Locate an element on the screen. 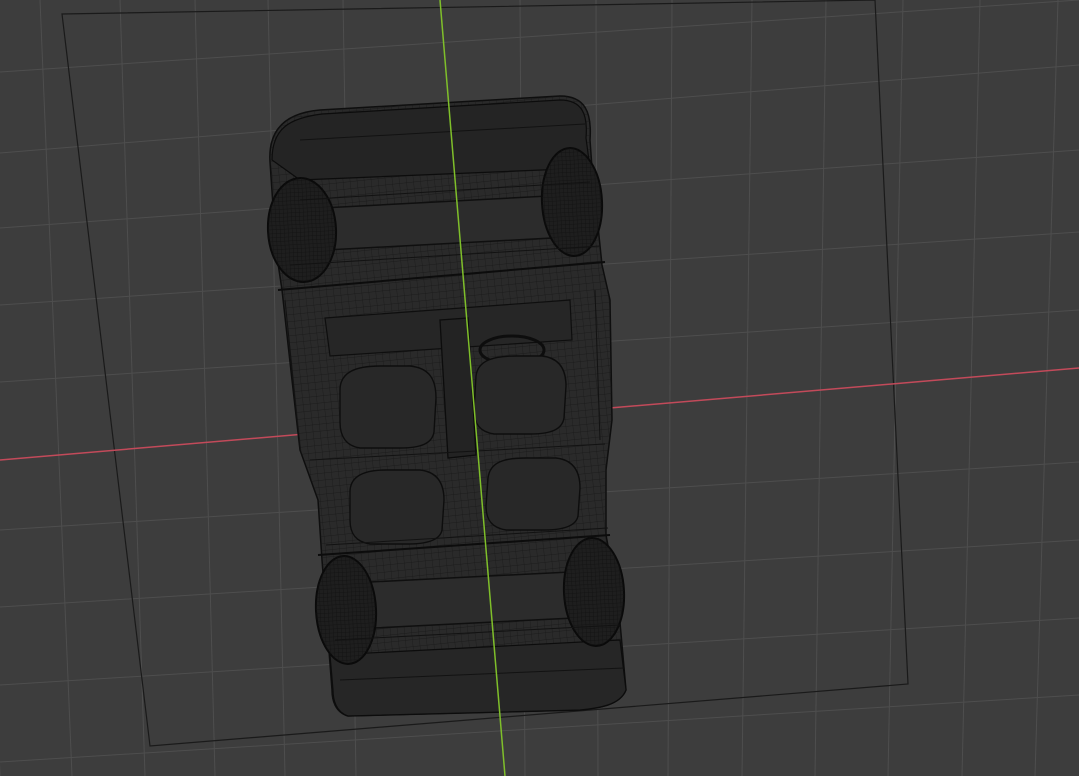 This screenshot has width=1079, height=776. front-right-seat is located at coordinates (520, 395).